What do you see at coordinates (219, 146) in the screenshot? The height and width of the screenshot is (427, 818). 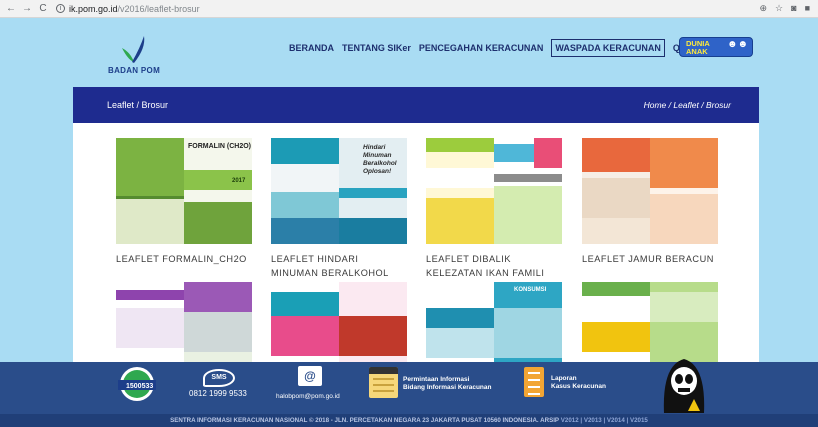 I see `thumb-title: FORMALIN (CH2O)` at bounding box center [219, 146].